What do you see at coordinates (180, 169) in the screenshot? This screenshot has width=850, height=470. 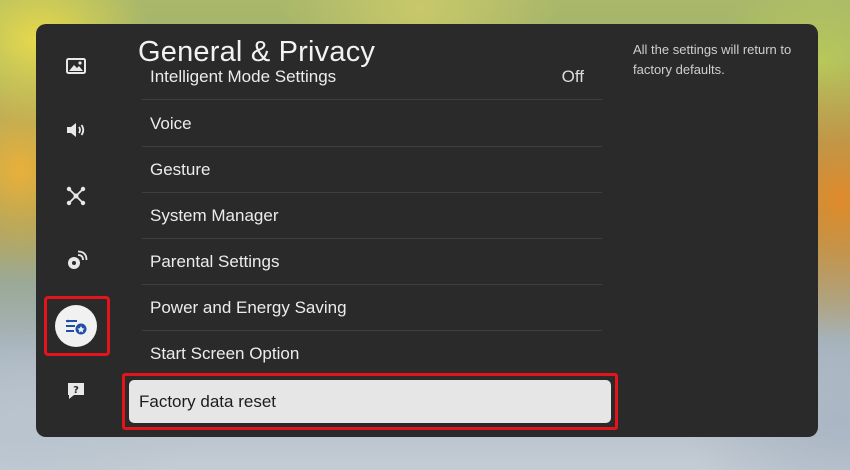 I see `menu-item-label: Gesture` at bounding box center [180, 169].